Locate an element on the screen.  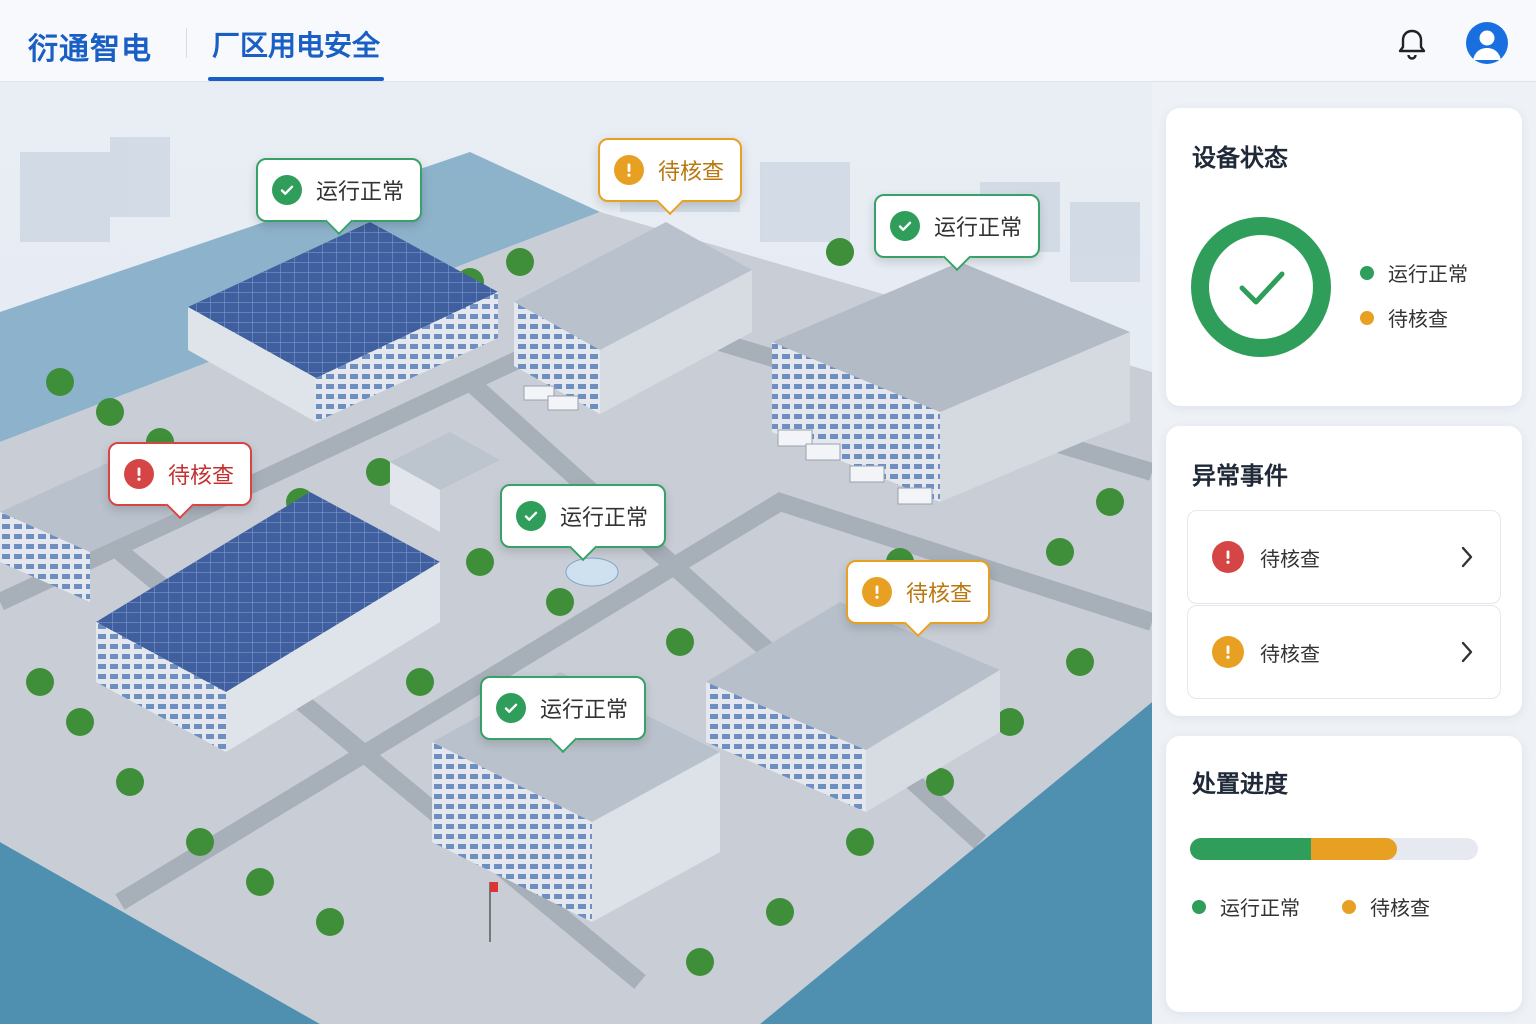
map-callout-building-b: 待核查 is located at coordinates (670, 170).